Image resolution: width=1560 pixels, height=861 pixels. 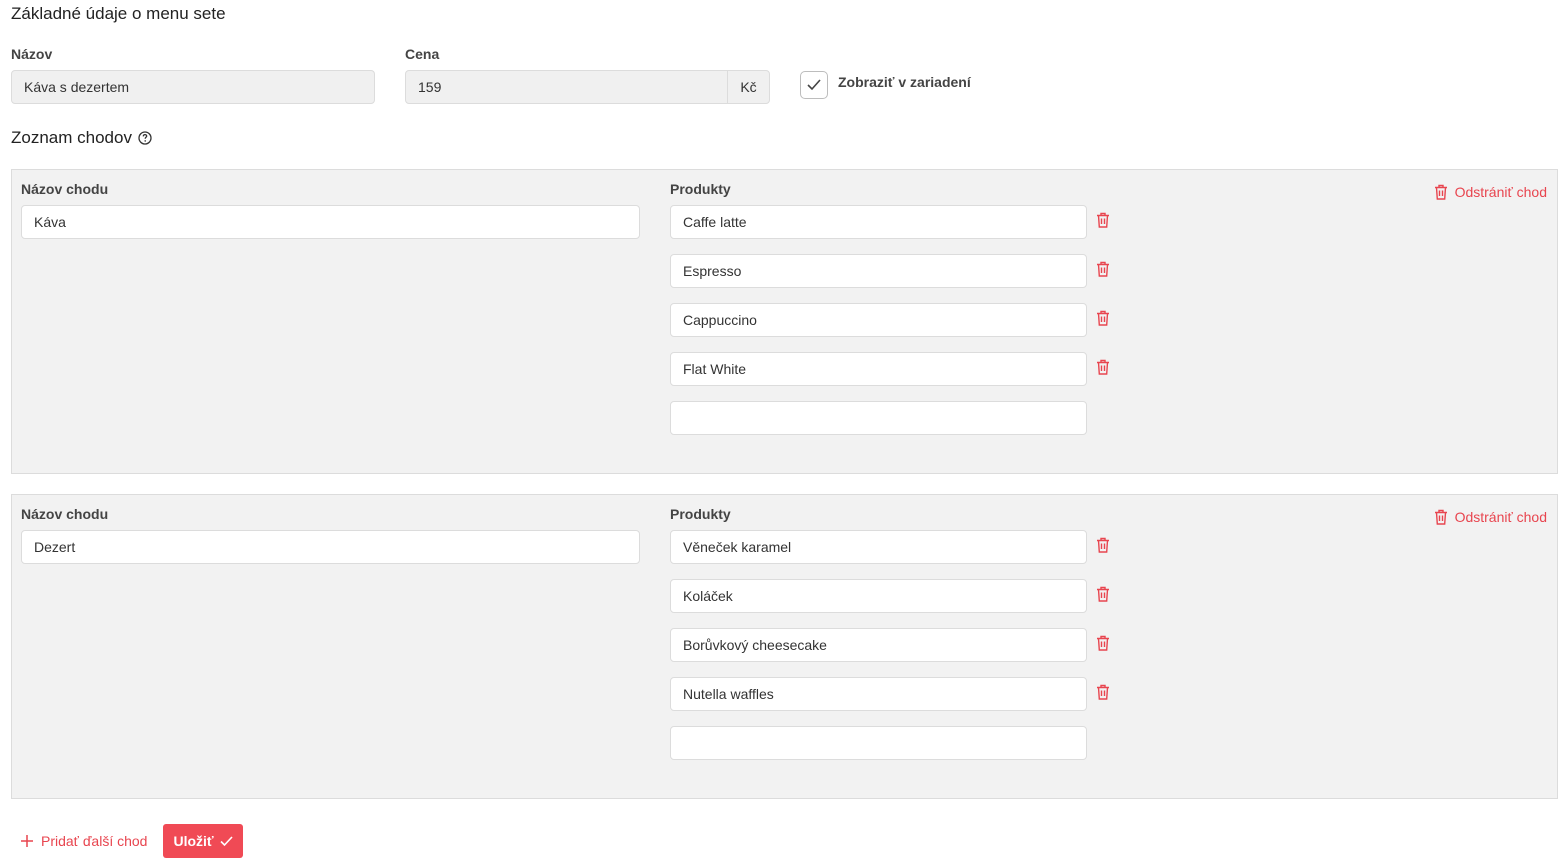 I want to click on display-in-device-label: Zobraziť v zariadení, so click(x=904, y=82).